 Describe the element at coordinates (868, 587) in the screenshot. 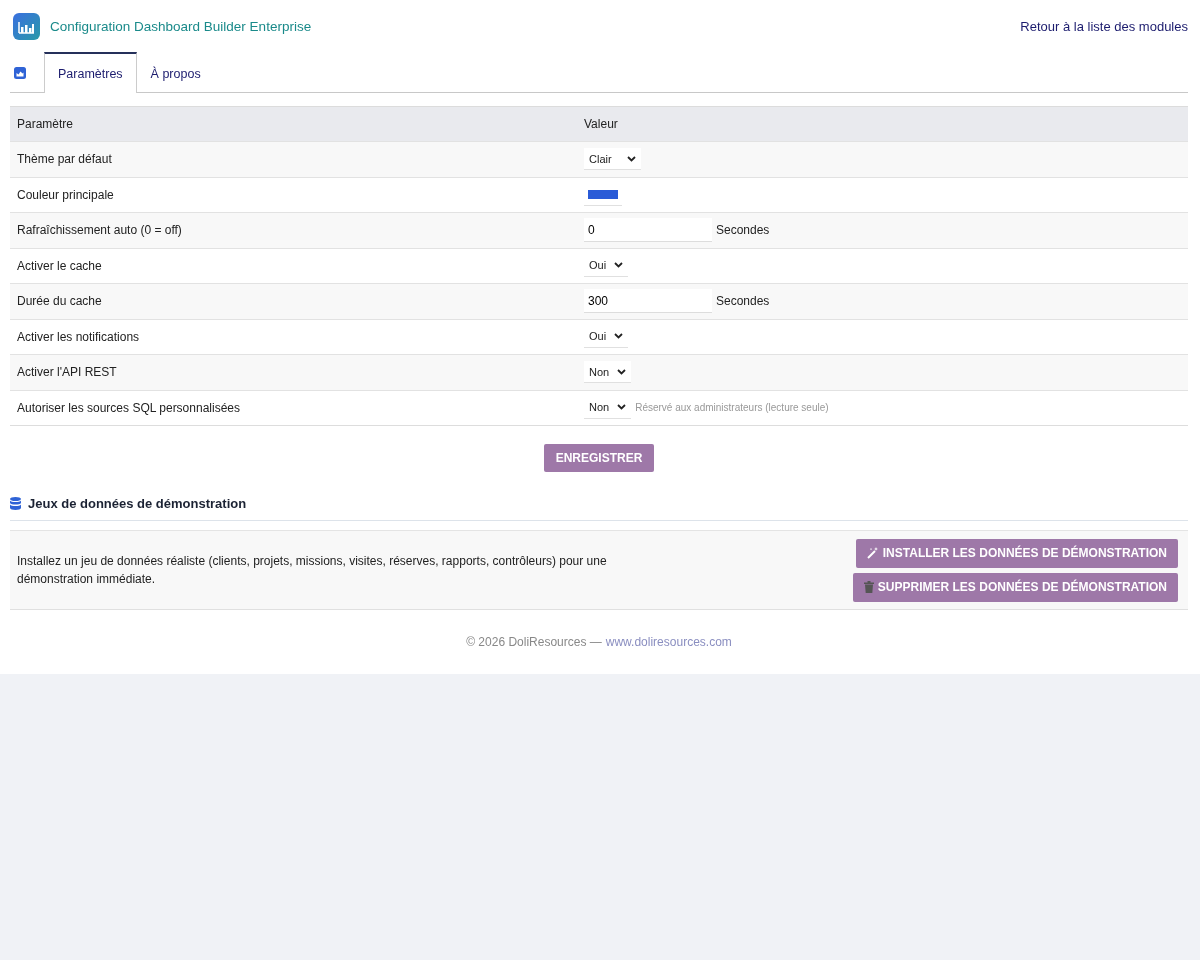

I see `trash-icon` at that location.